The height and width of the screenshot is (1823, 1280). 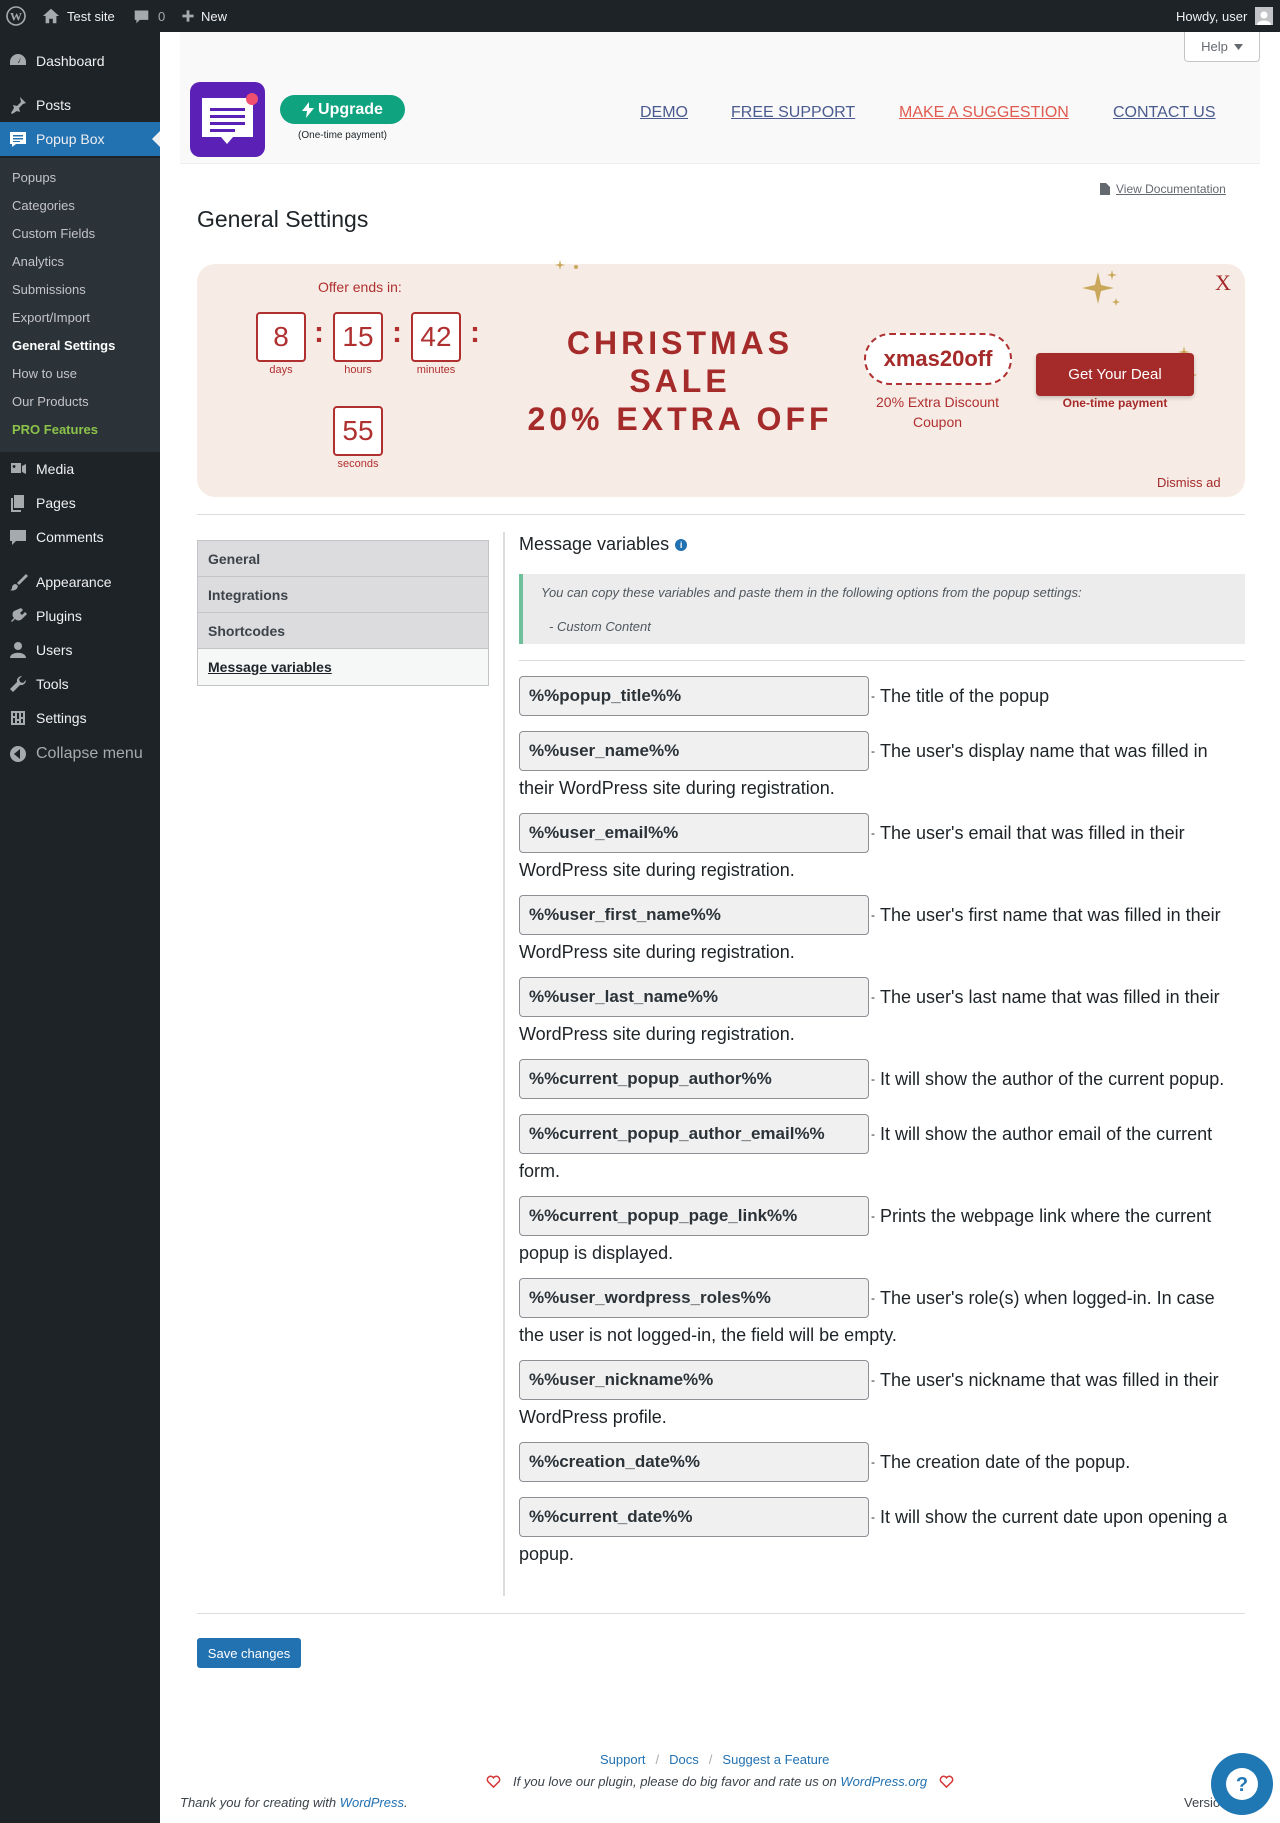 I want to click on upgrade-button: Upgrade, so click(x=342, y=109).